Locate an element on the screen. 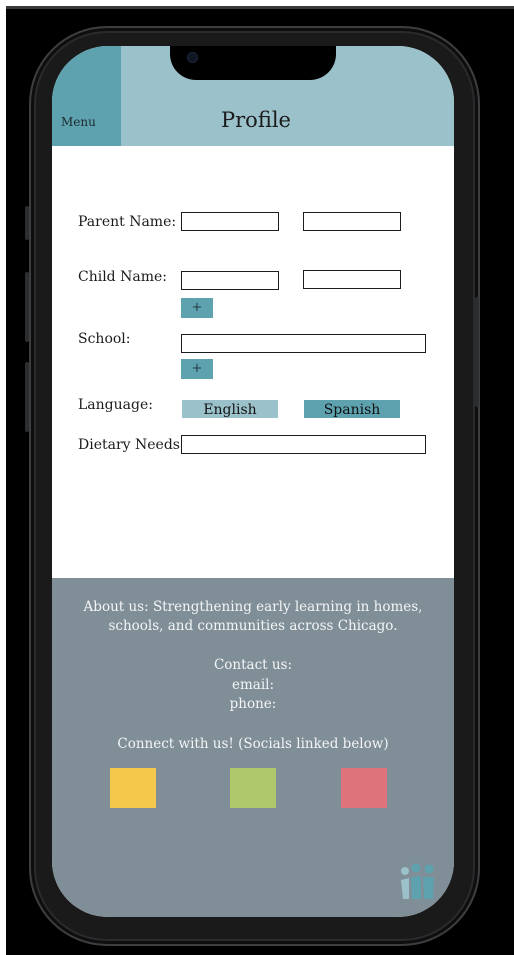  dietary-needs-input is located at coordinates (303, 444).